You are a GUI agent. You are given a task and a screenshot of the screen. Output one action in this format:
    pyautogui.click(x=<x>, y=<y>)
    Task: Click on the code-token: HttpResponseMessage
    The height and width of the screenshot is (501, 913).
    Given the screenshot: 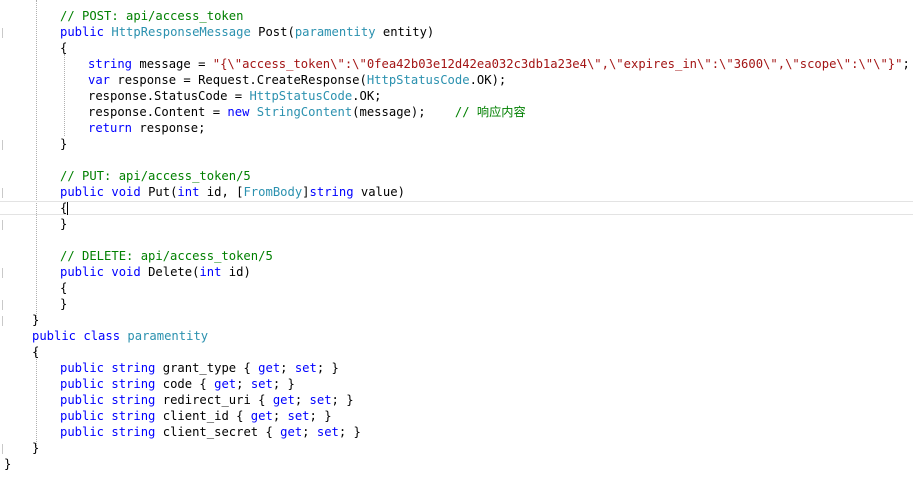 What is the action you would take?
    pyautogui.click(x=181, y=32)
    